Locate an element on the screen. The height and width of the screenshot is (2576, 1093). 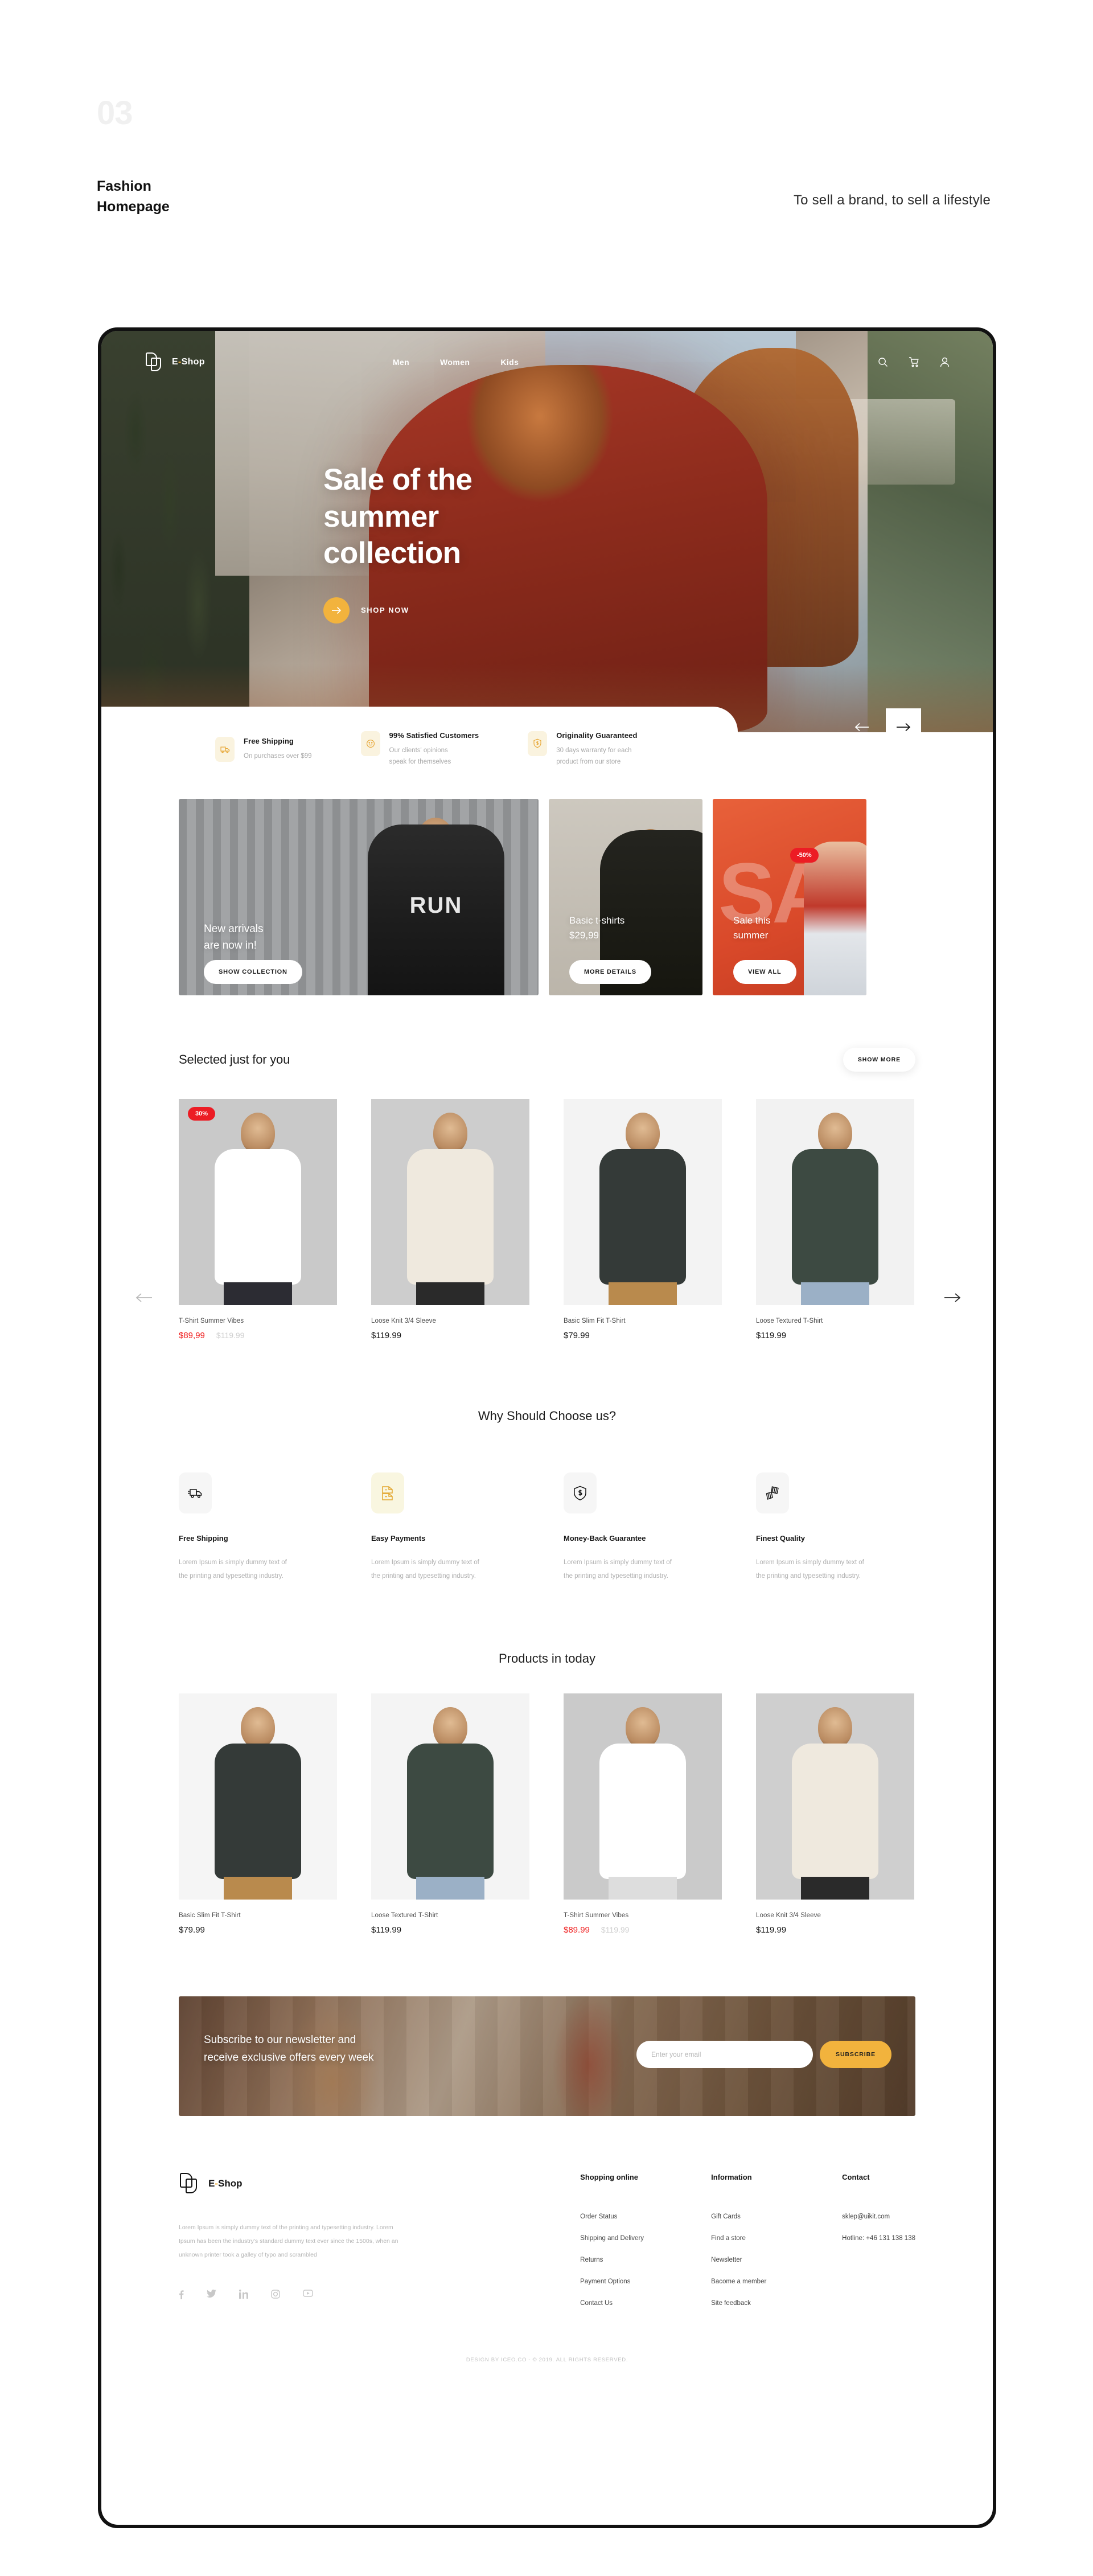
smile-icon is located at coordinates (370, 743).